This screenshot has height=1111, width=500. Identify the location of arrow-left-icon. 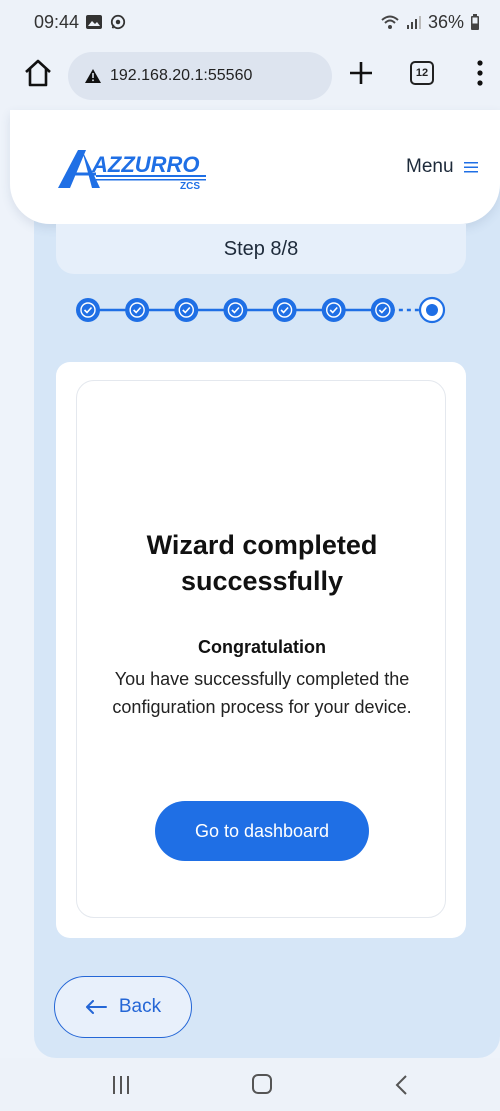
(96, 1007).